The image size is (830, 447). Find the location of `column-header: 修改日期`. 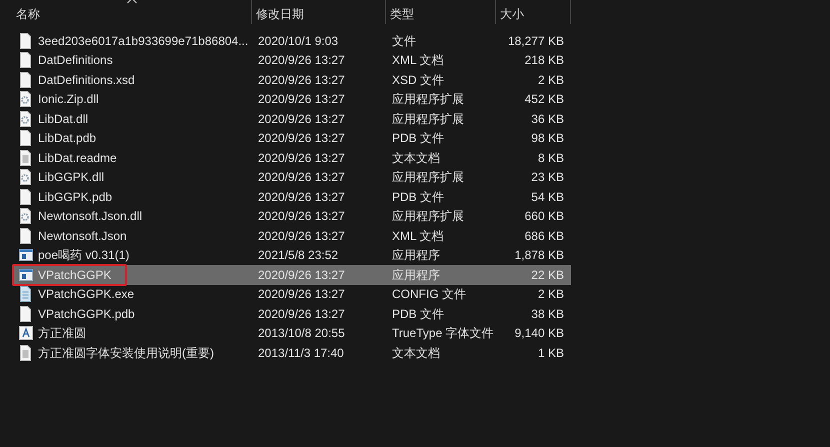

column-header: 修改日期 is located at coordinates (319, 12).